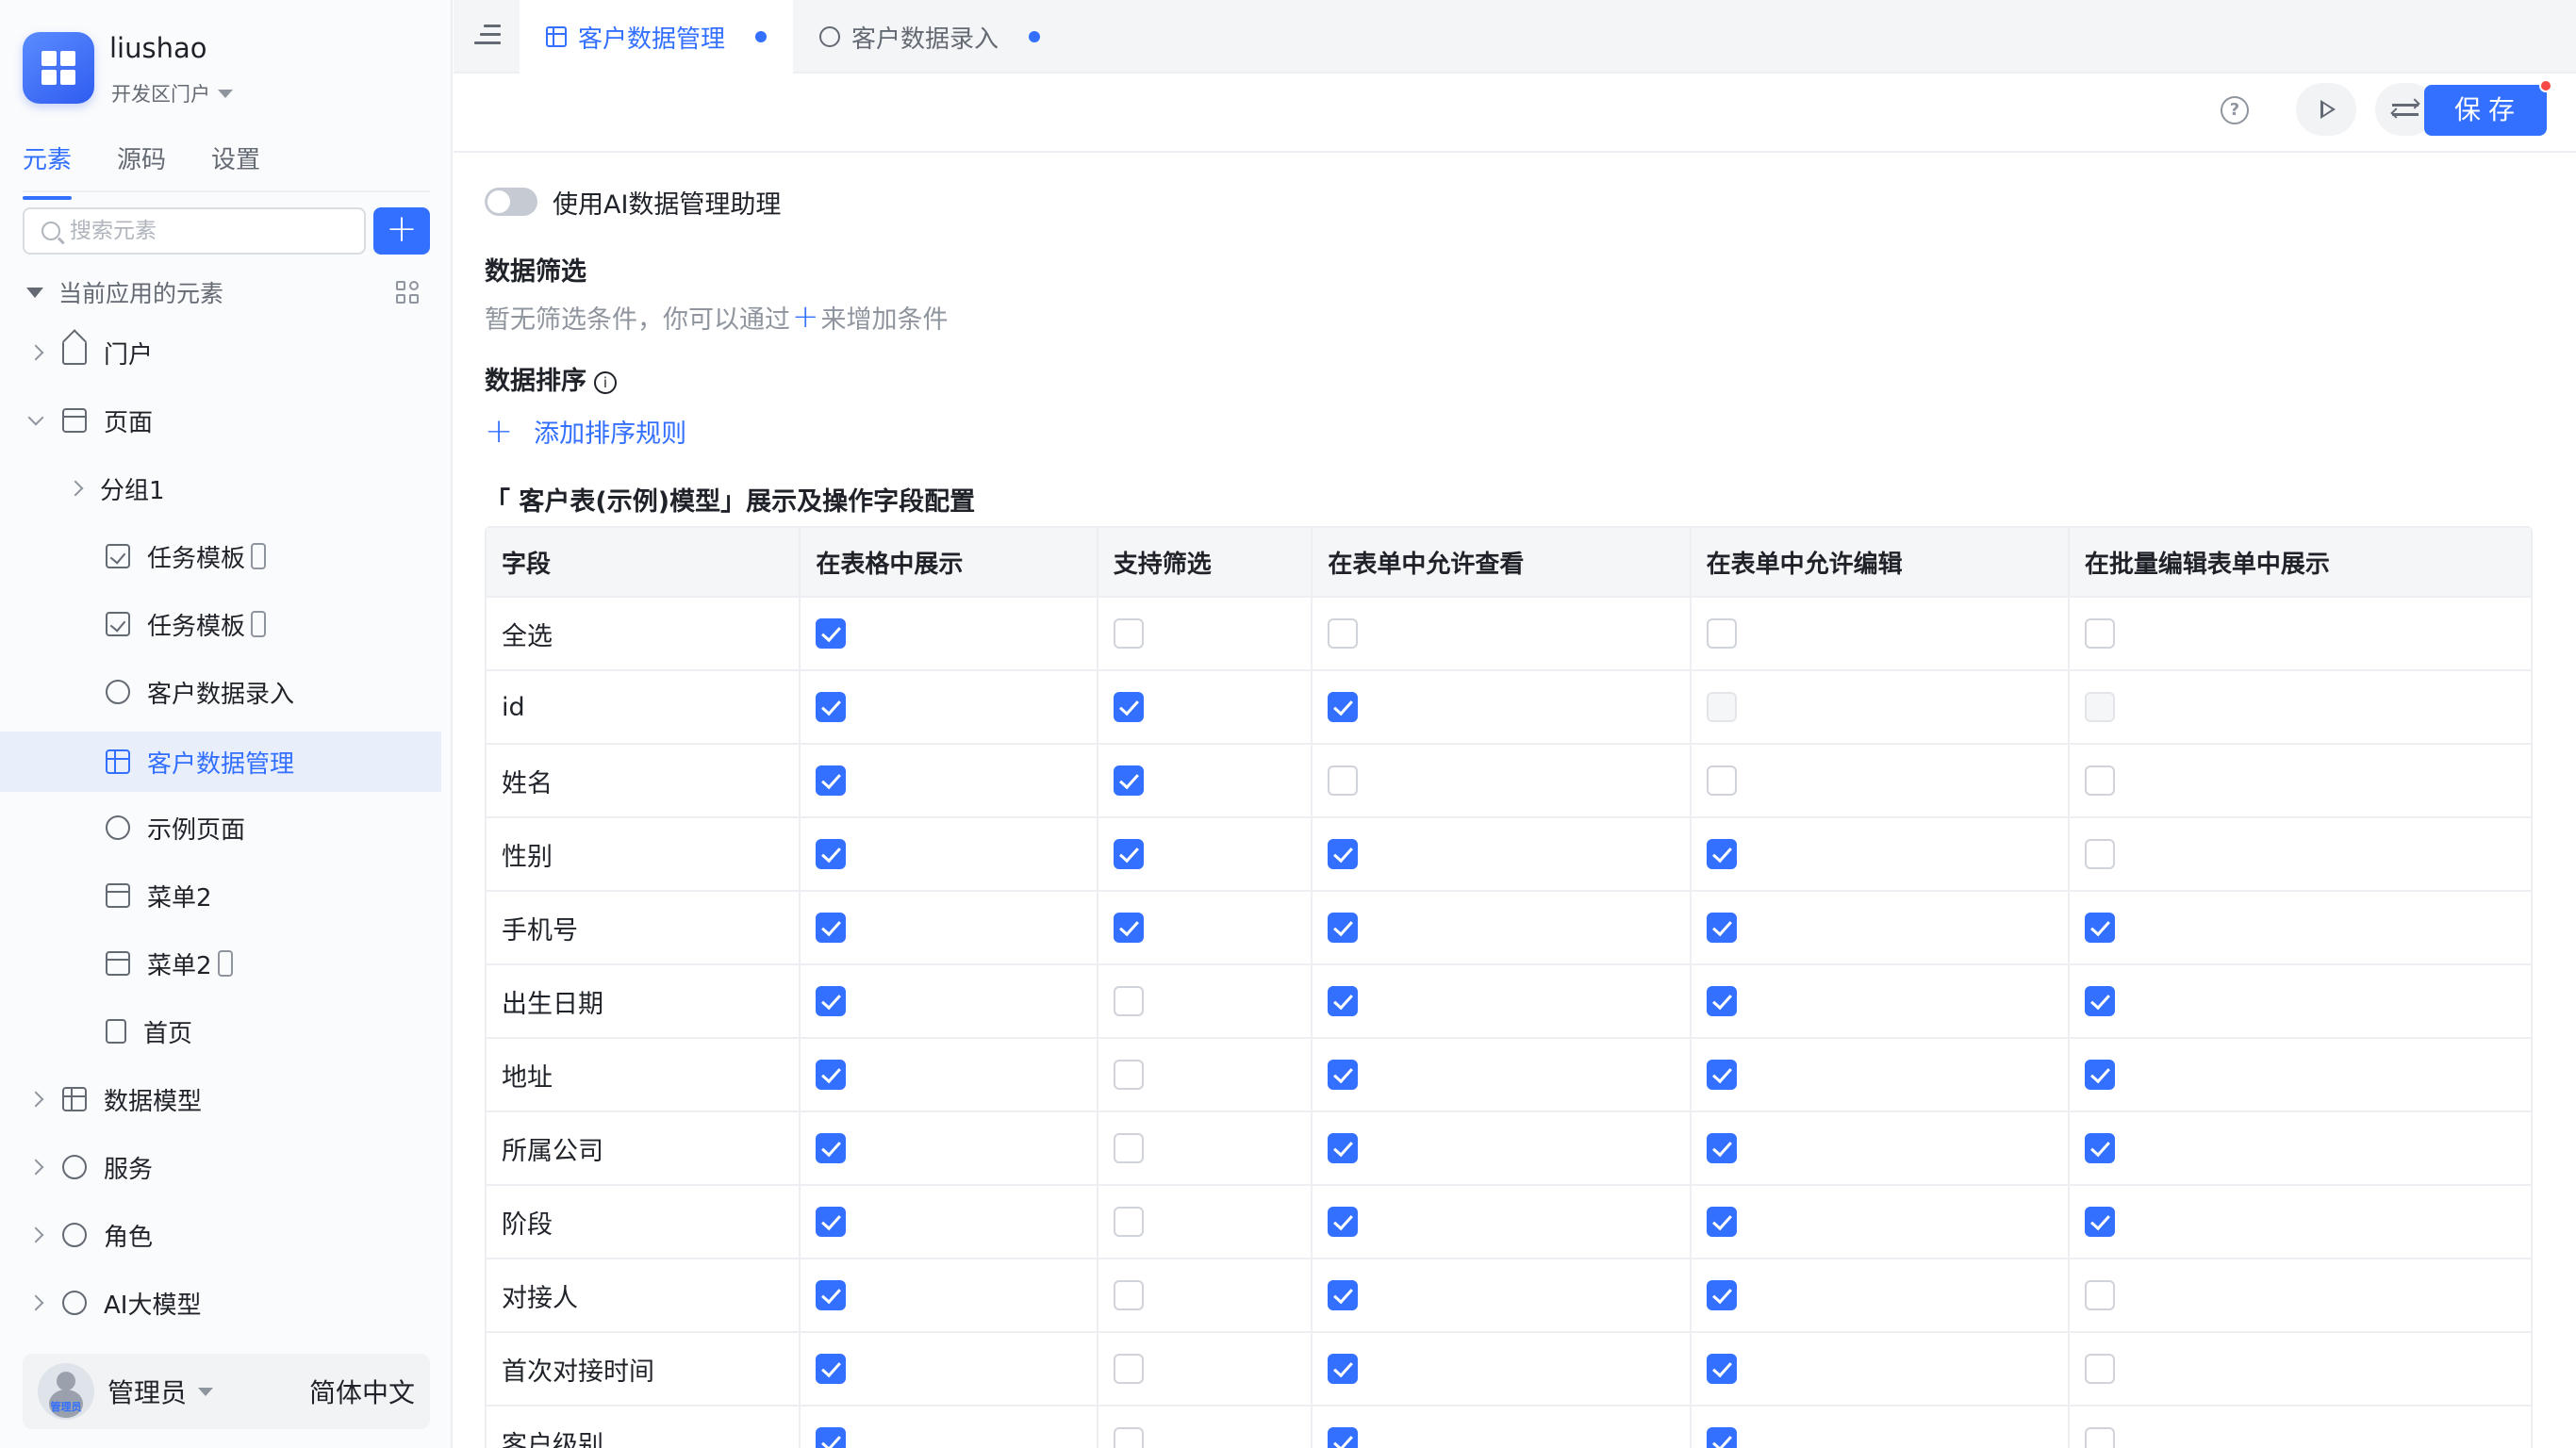  Describe the element at coordinates (172, 93) in the screenshot. I see `portal-selector: 开发区门户` at that location.